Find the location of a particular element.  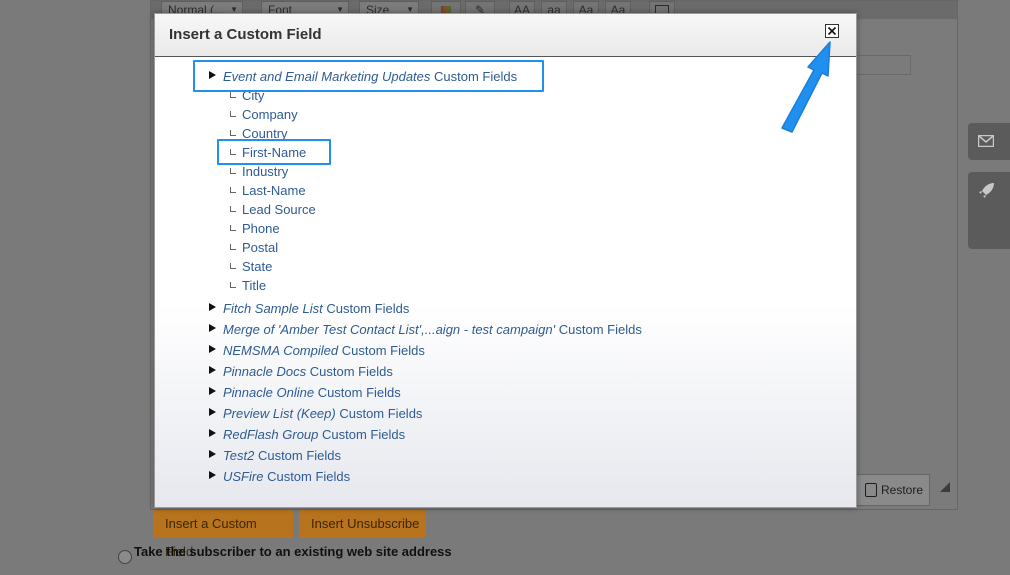

group-name: USFire is located at coordinates (243, 476).